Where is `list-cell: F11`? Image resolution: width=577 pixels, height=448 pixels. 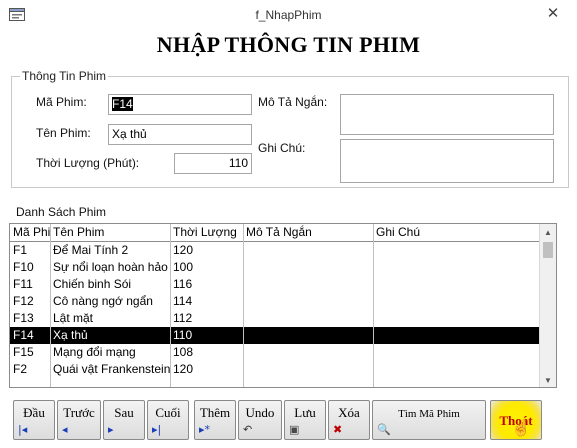
list-cell: F11 is located at coordinates (23, 284).